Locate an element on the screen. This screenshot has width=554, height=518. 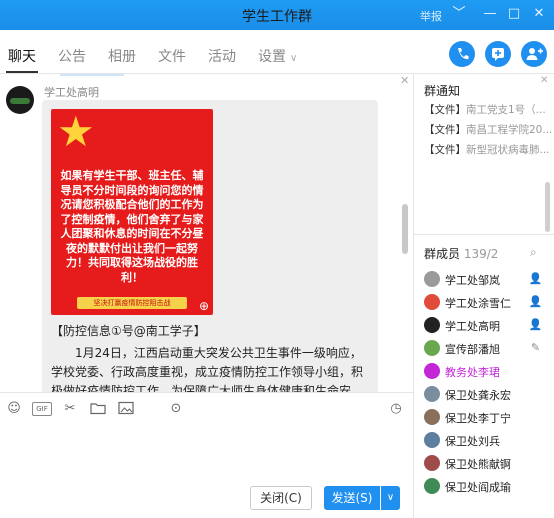
window-title: 学生工作群 is located at coordinates (277, 17).